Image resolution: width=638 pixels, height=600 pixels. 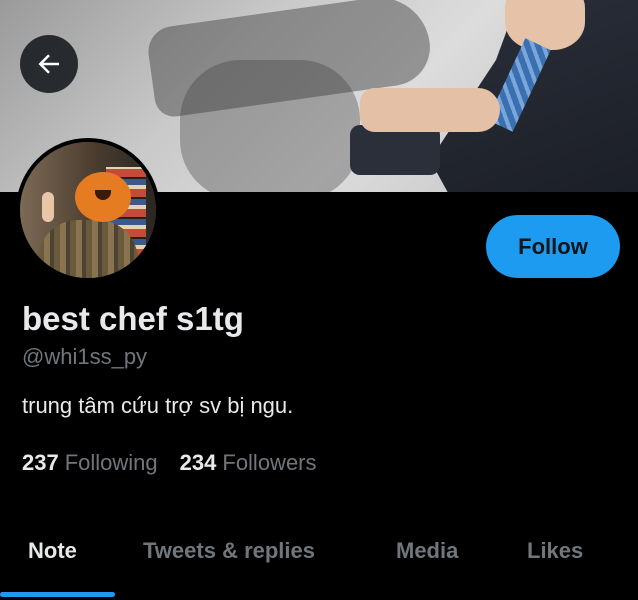 I want to click on followers-label: Followers, so click(x=269, y=462).